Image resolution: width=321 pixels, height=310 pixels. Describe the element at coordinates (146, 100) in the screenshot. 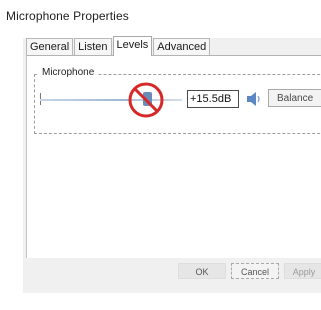

I see `prohibited-icon` at that location.